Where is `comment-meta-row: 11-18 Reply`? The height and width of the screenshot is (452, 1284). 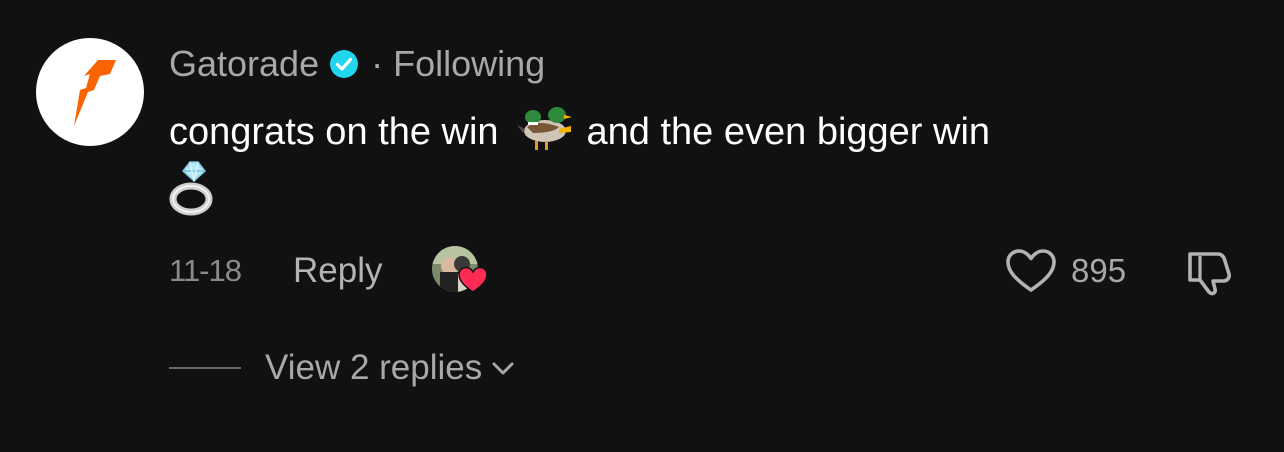 comment-meta-row: 11-18 Reply is located at coordinates (329, 271).